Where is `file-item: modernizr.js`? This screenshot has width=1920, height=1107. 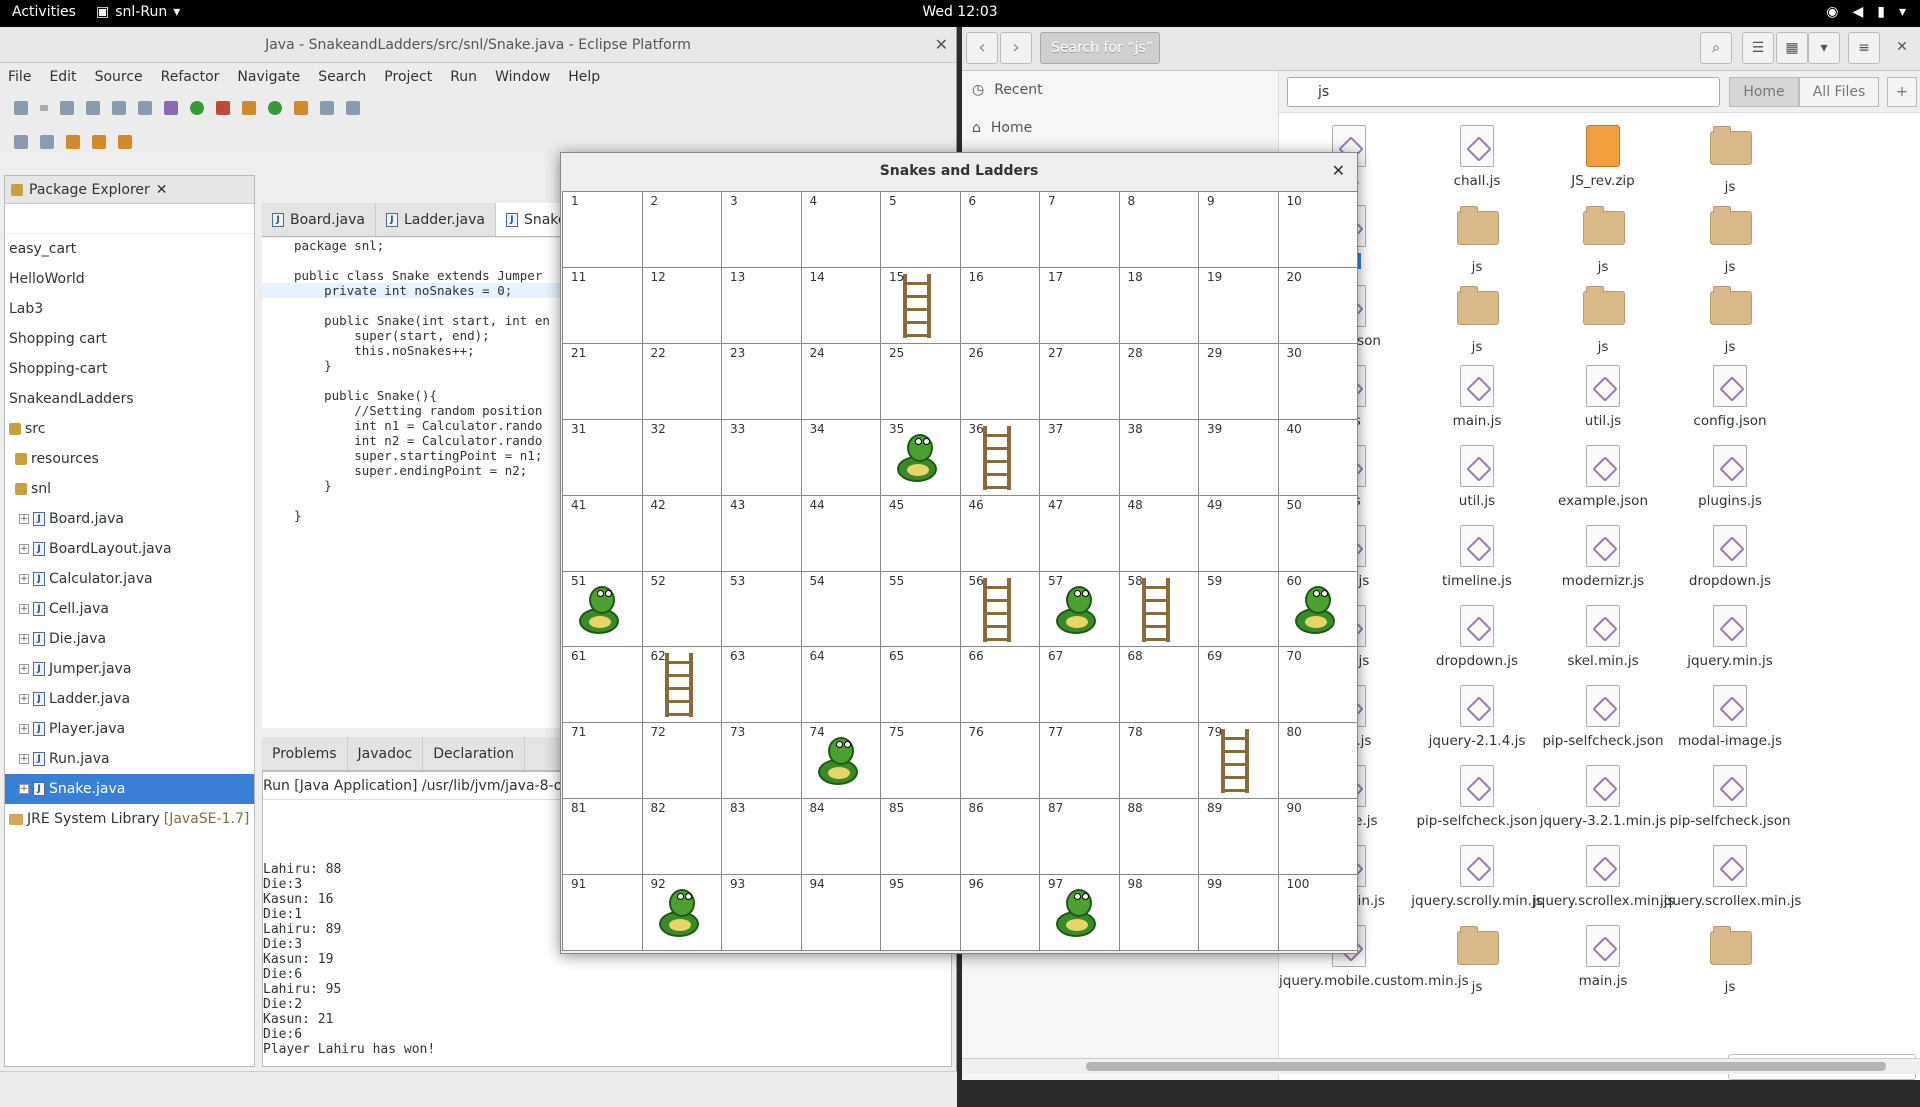
file-item: modernizr.js is located at coordinates (1603, 557).